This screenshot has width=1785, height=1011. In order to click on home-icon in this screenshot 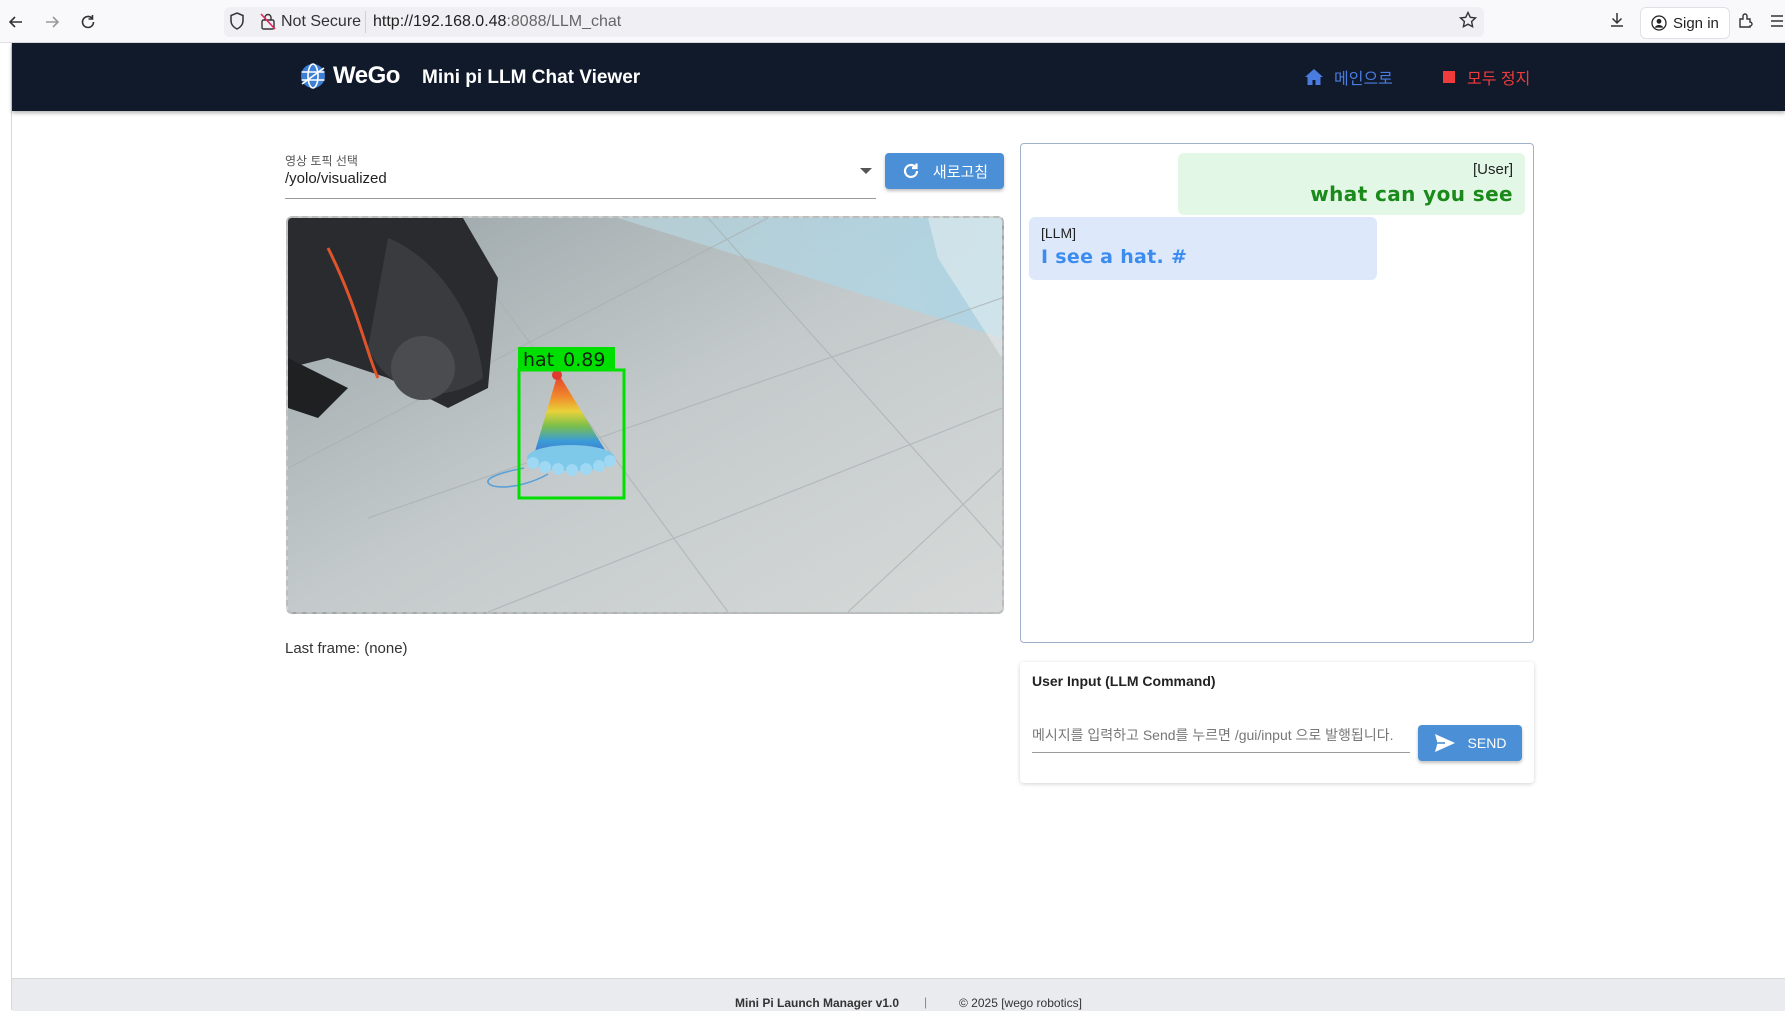, I will do `click(1314, 77)`.